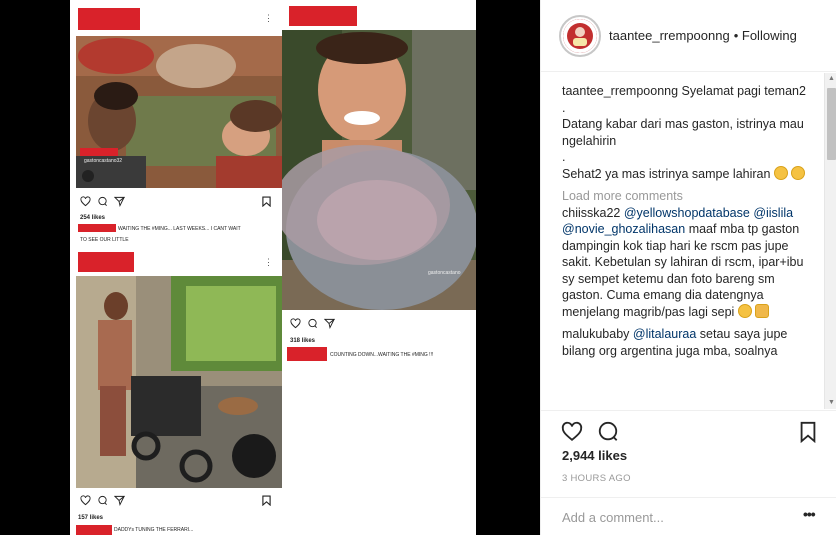  I want to click on caption-line1: Syelamat pagi teman2, so click(743, 91).